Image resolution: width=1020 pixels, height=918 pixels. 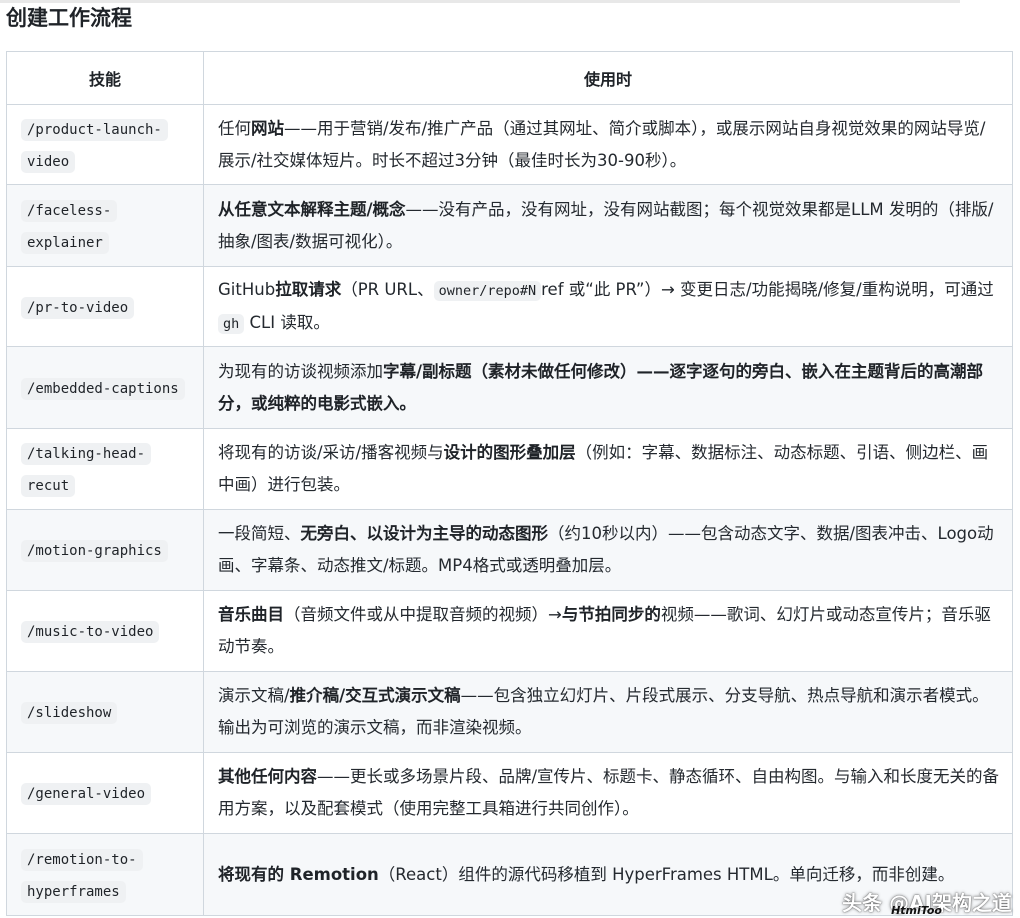 What do you see at coordinates (86, 794) in the screenshot?
I see `skill-command: /general-video` at bounding box center [86, 794].